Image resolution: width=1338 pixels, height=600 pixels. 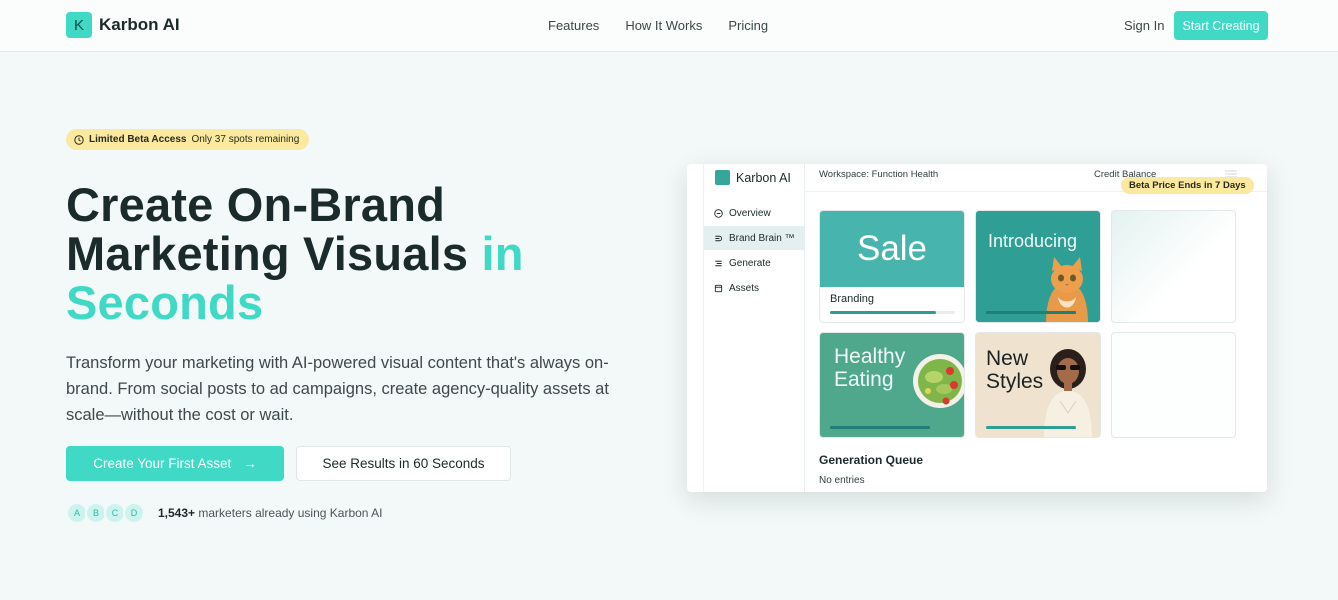 I want to click on asset-card-sale: Sale Branding, so click(x=892, y=266).